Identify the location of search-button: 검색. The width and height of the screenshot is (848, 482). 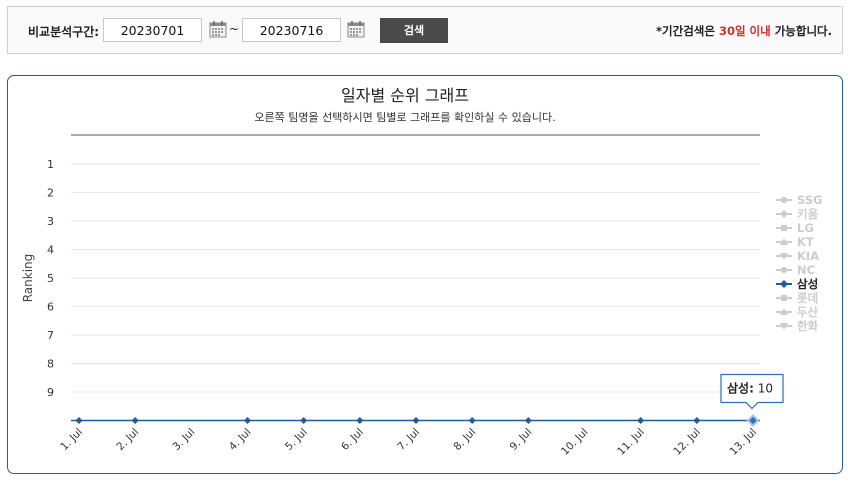
(414, 30).